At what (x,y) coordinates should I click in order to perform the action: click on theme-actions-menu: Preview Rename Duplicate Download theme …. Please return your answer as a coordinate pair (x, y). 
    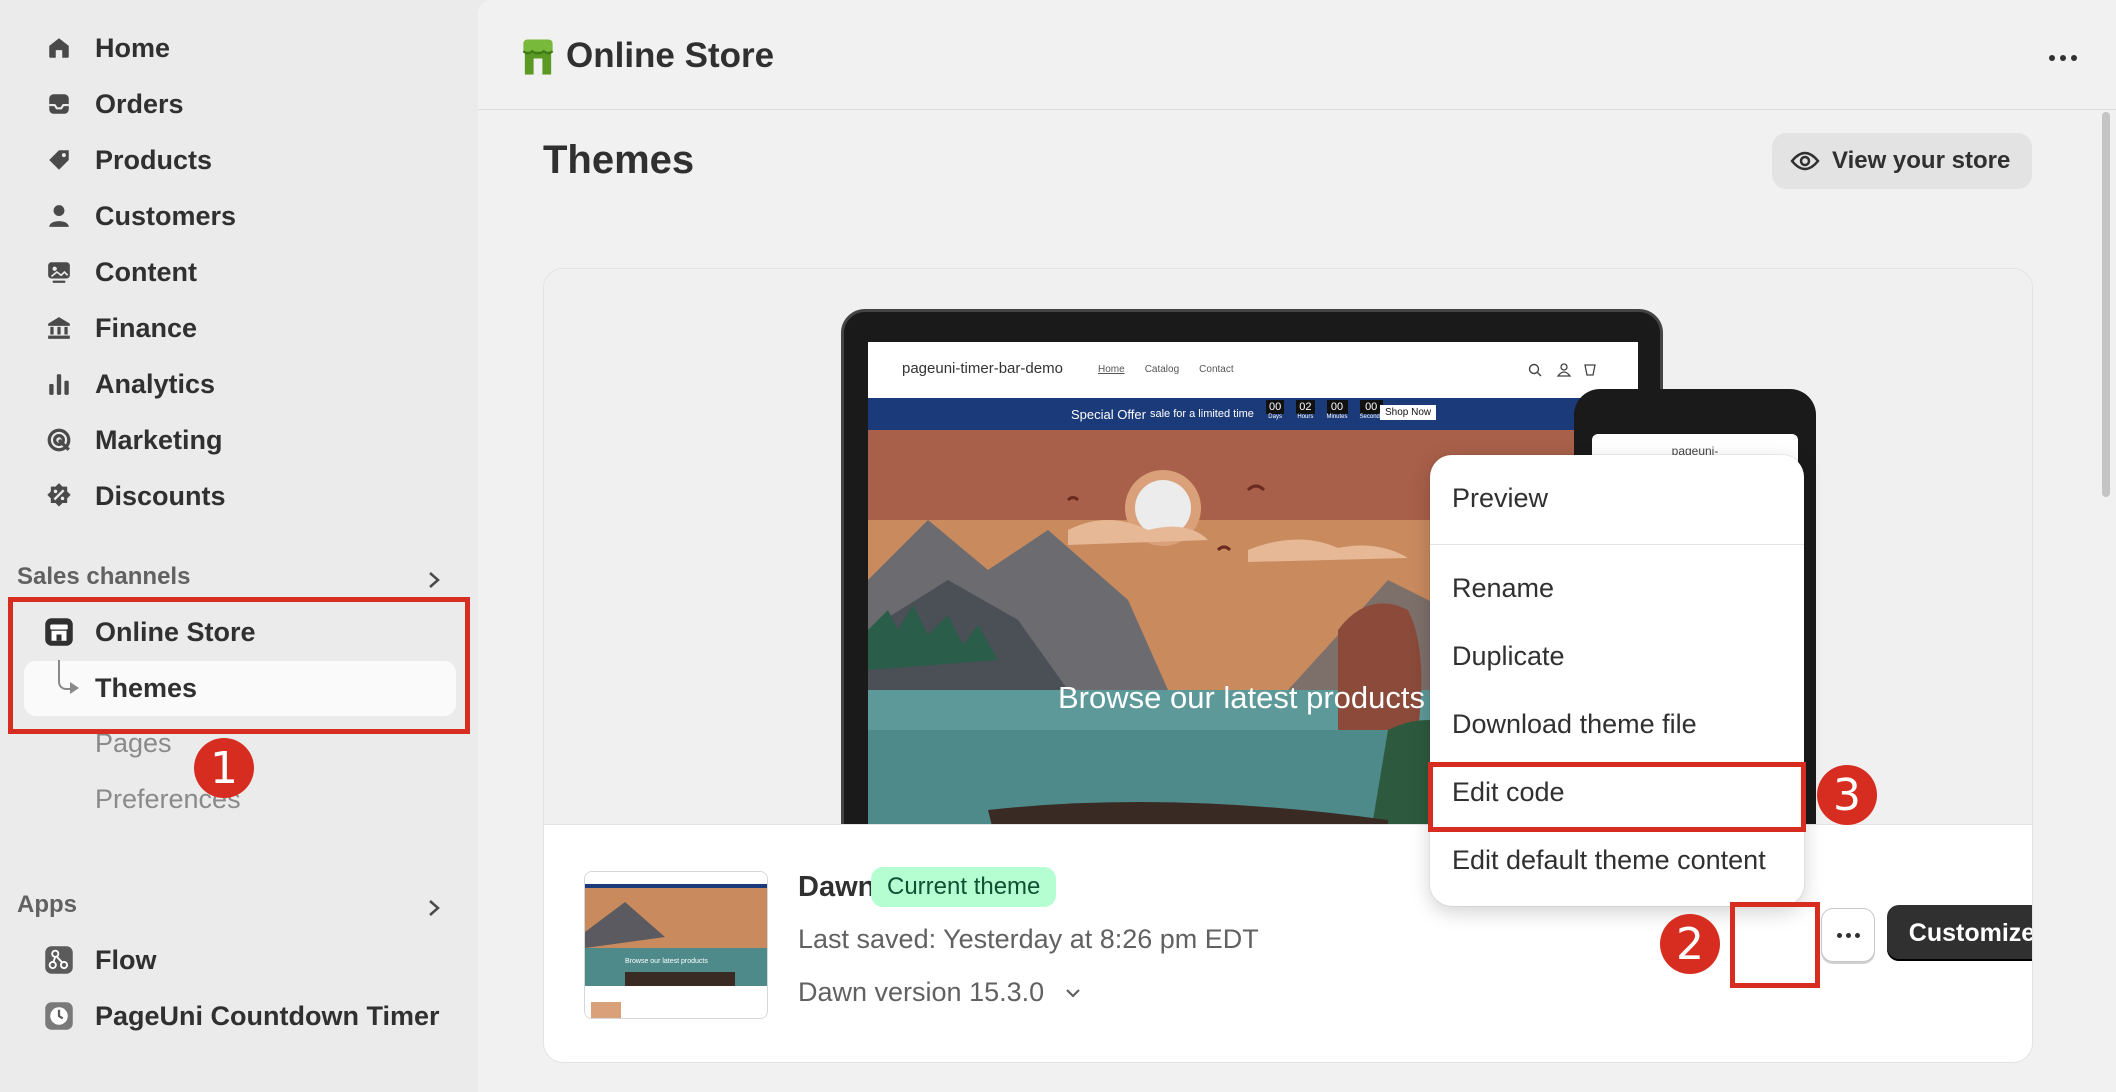
    Looking at the image, I should click on (1617, 680).